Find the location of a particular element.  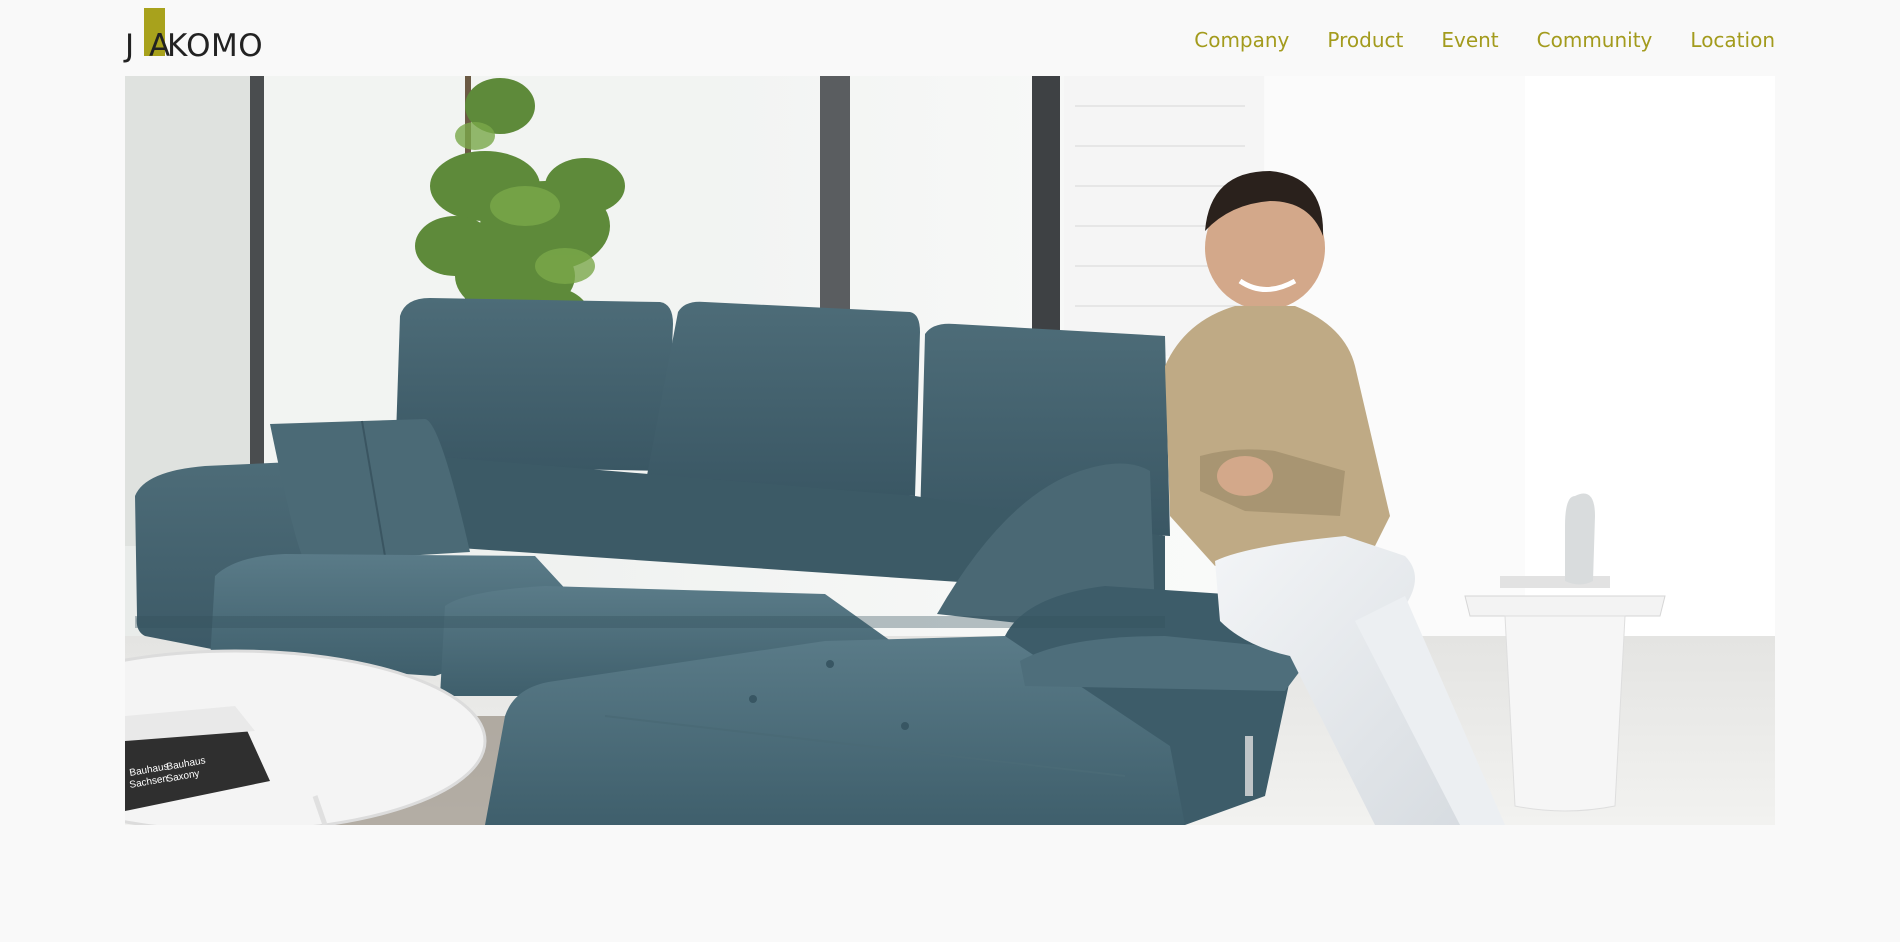

logo-letters-komo: KOMO is located at coordinates (215, 46).